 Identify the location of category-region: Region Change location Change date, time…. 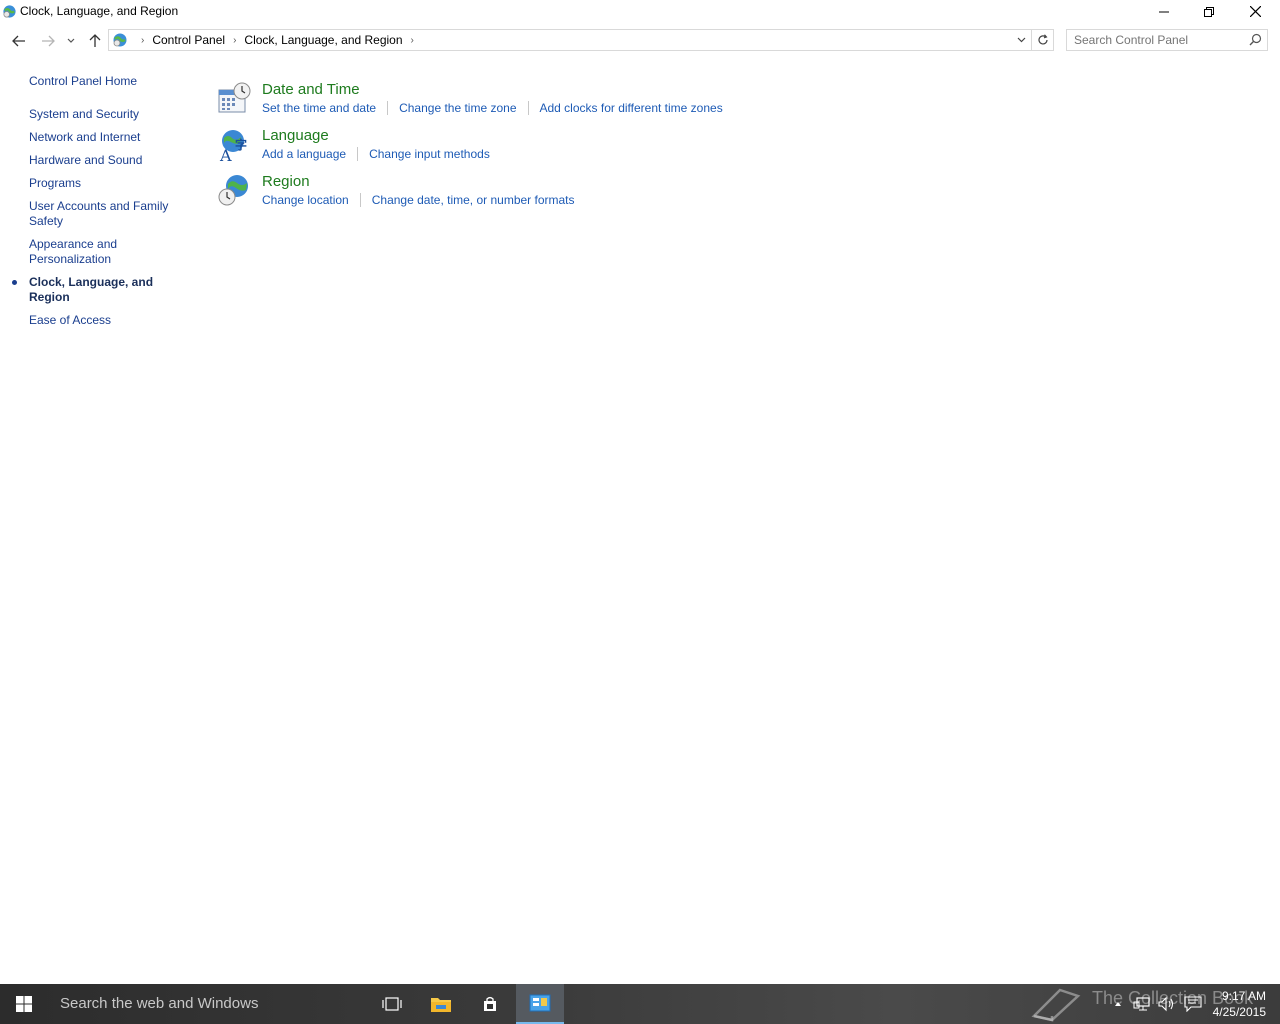
(616, 195).